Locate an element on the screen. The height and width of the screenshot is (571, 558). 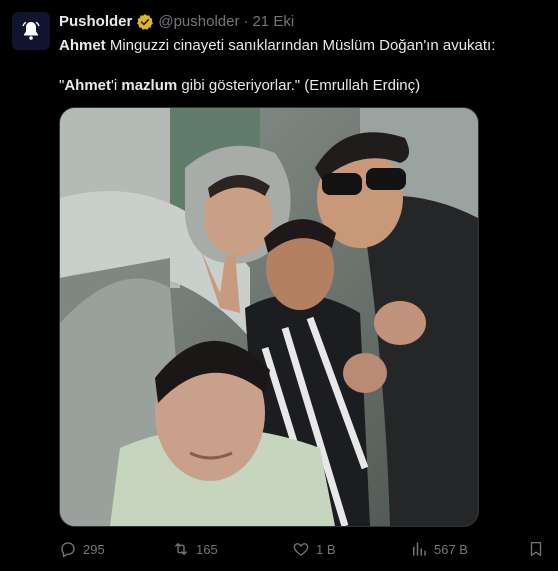
author-handle: @pusholder is located at coordinates (198, 22).